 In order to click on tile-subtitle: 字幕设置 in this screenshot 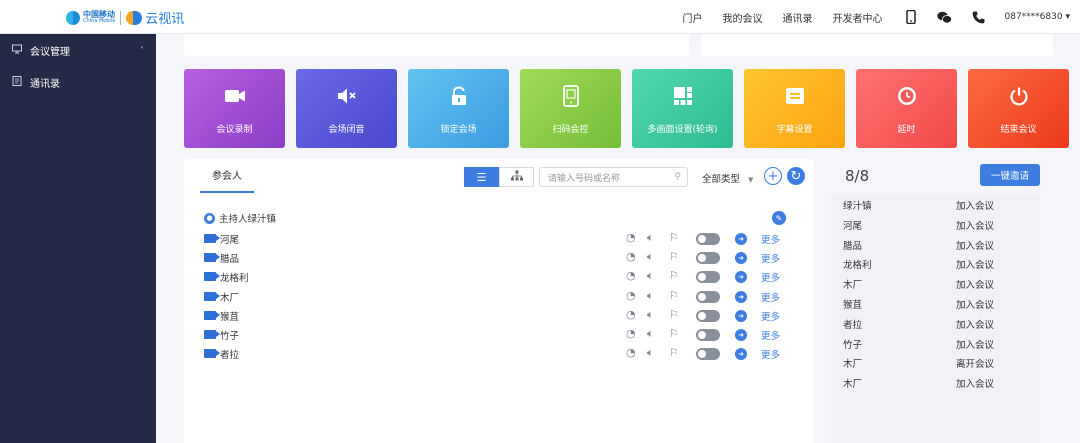, I will do `click(794, 108)`.